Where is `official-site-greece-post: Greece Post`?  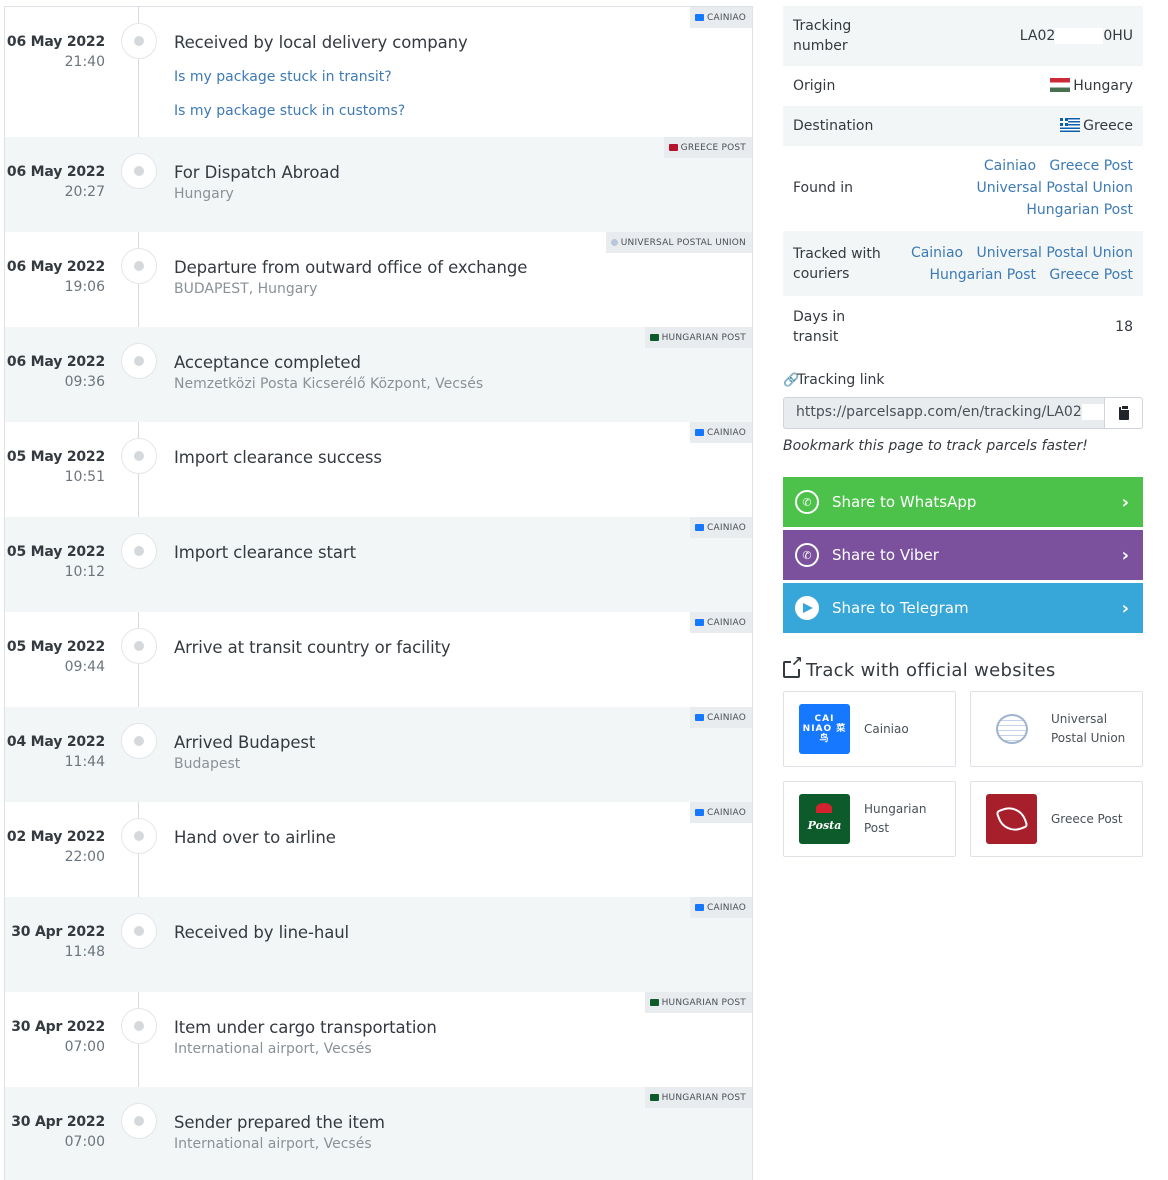
official-site-greece-post: Greece Post is located at coordinates (1056, 819).